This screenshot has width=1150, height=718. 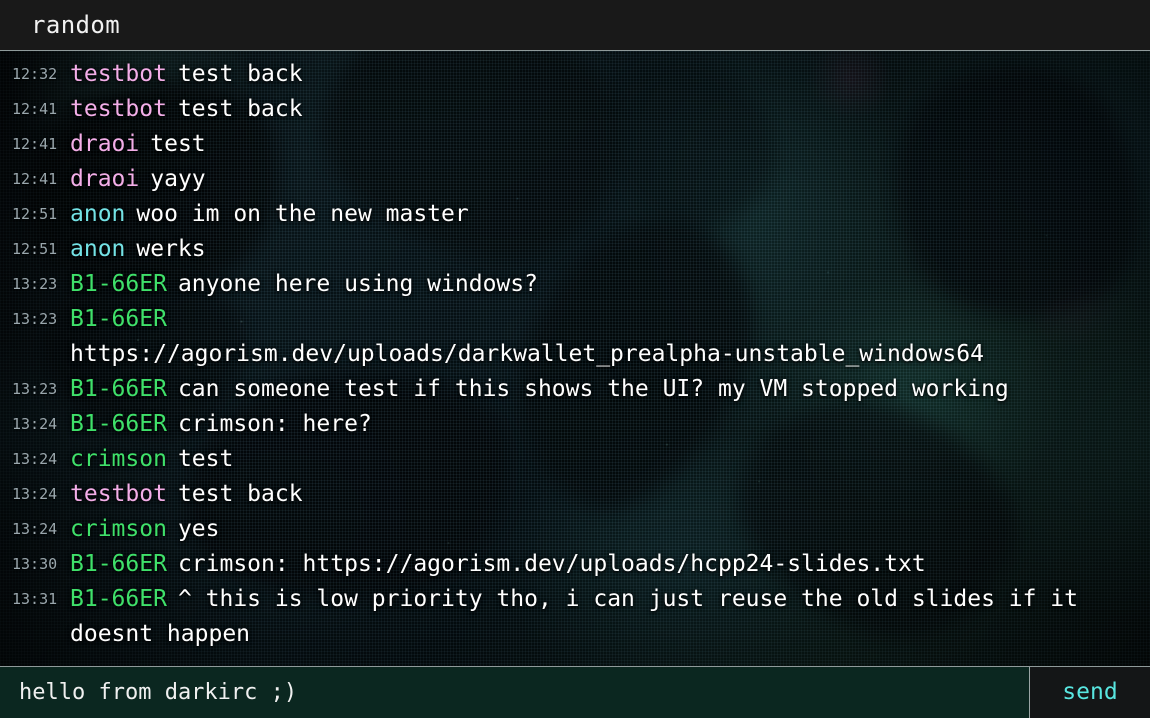 I want to click on message-body: crimson yes, so click(x=605, y=529).